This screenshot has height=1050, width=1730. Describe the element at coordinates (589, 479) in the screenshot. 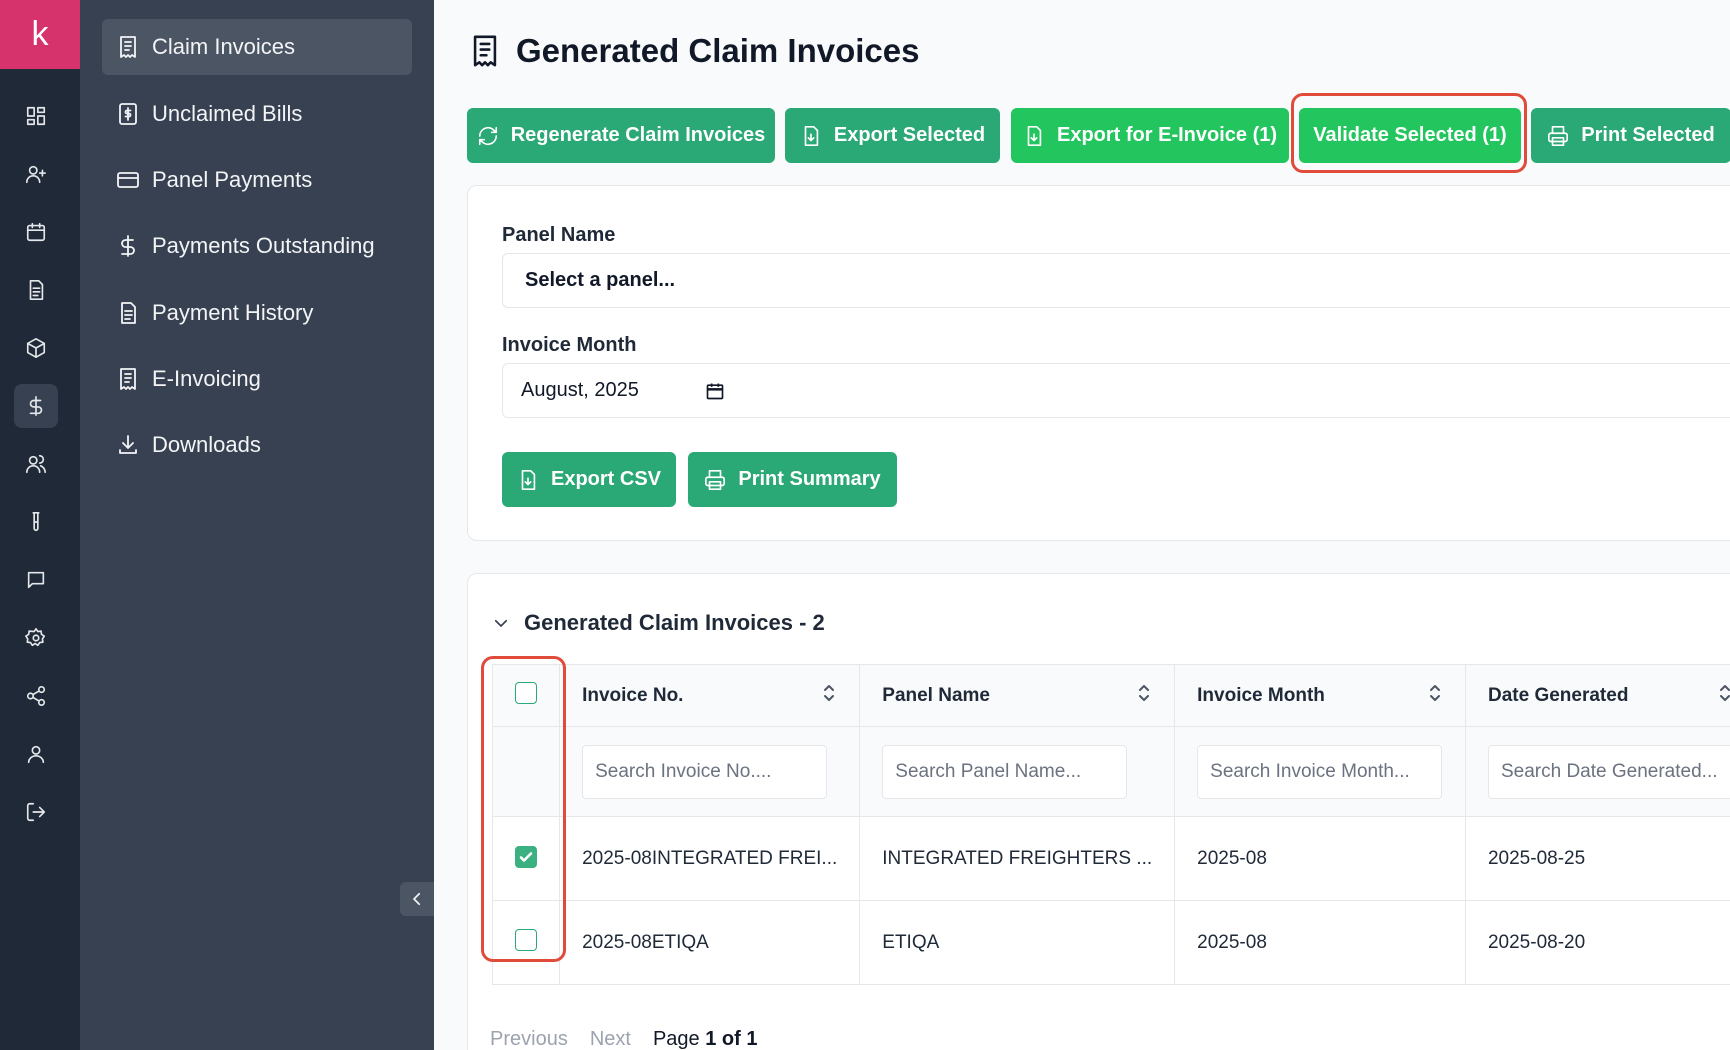

I see `export-csv-button: Export CSV` at that location.